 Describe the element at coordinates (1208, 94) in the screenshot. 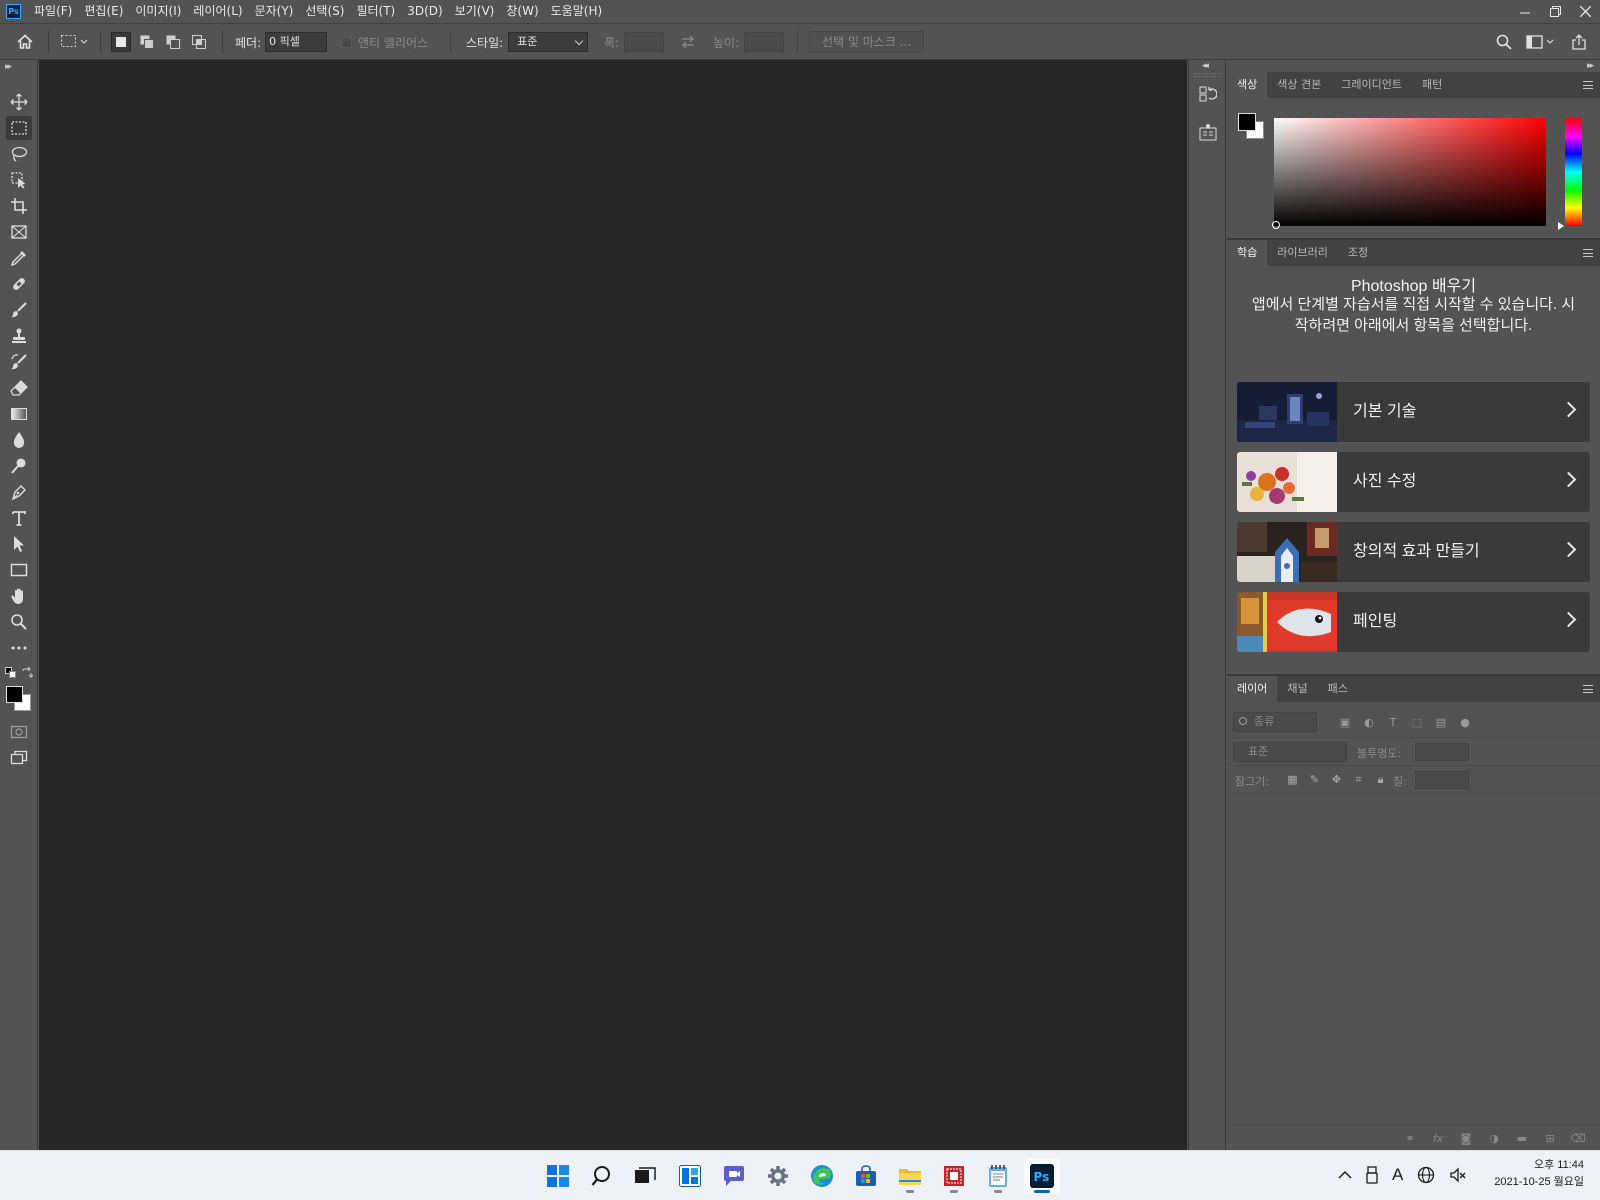

I see `history-panel-icon` at that location.